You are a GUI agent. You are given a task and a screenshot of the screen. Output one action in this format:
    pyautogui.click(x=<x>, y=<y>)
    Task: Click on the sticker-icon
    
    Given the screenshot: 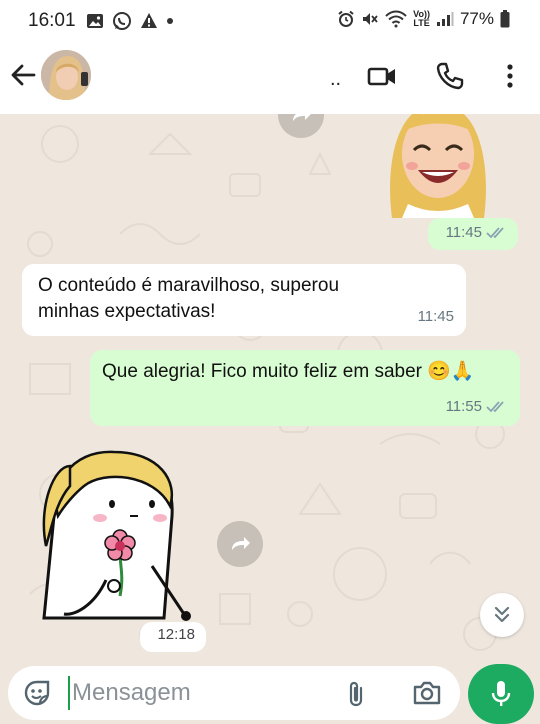 What is the action you would take?
    pyautogui.click(x=37, y=693)
    